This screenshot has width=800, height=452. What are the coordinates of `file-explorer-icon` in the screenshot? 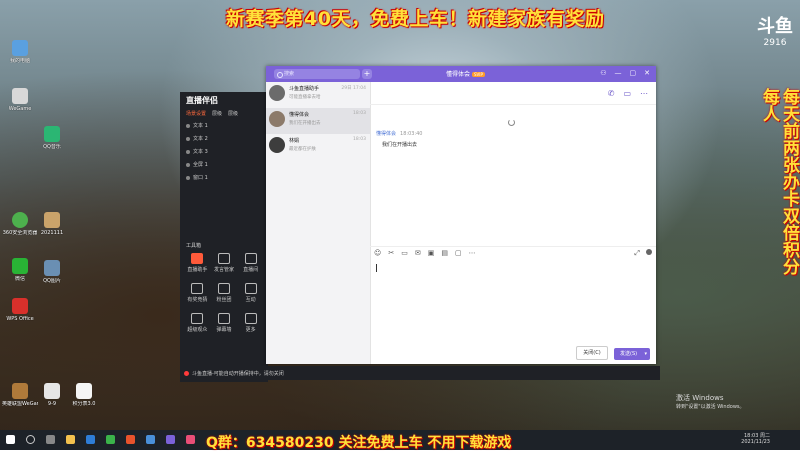 It's located at (70, 439).